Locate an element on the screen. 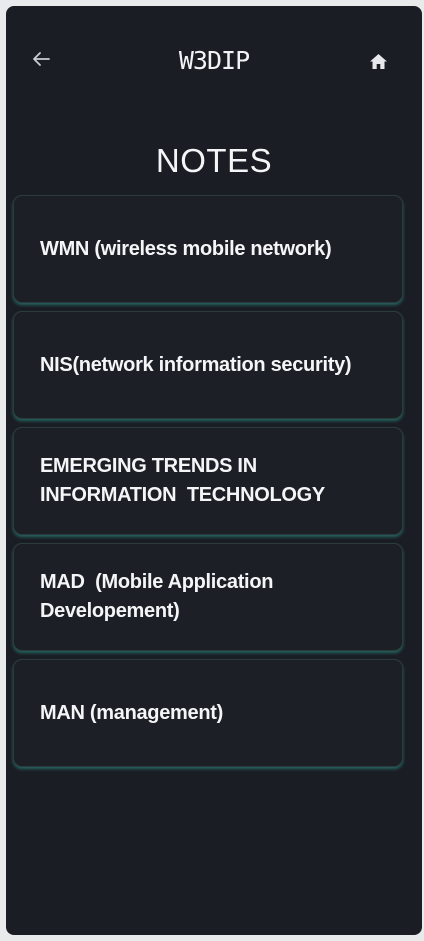 The height and width of the screenshot is (941, 424). note-card-wmn: WMN (wireless mobile network) is located at coordinates (208, 249).